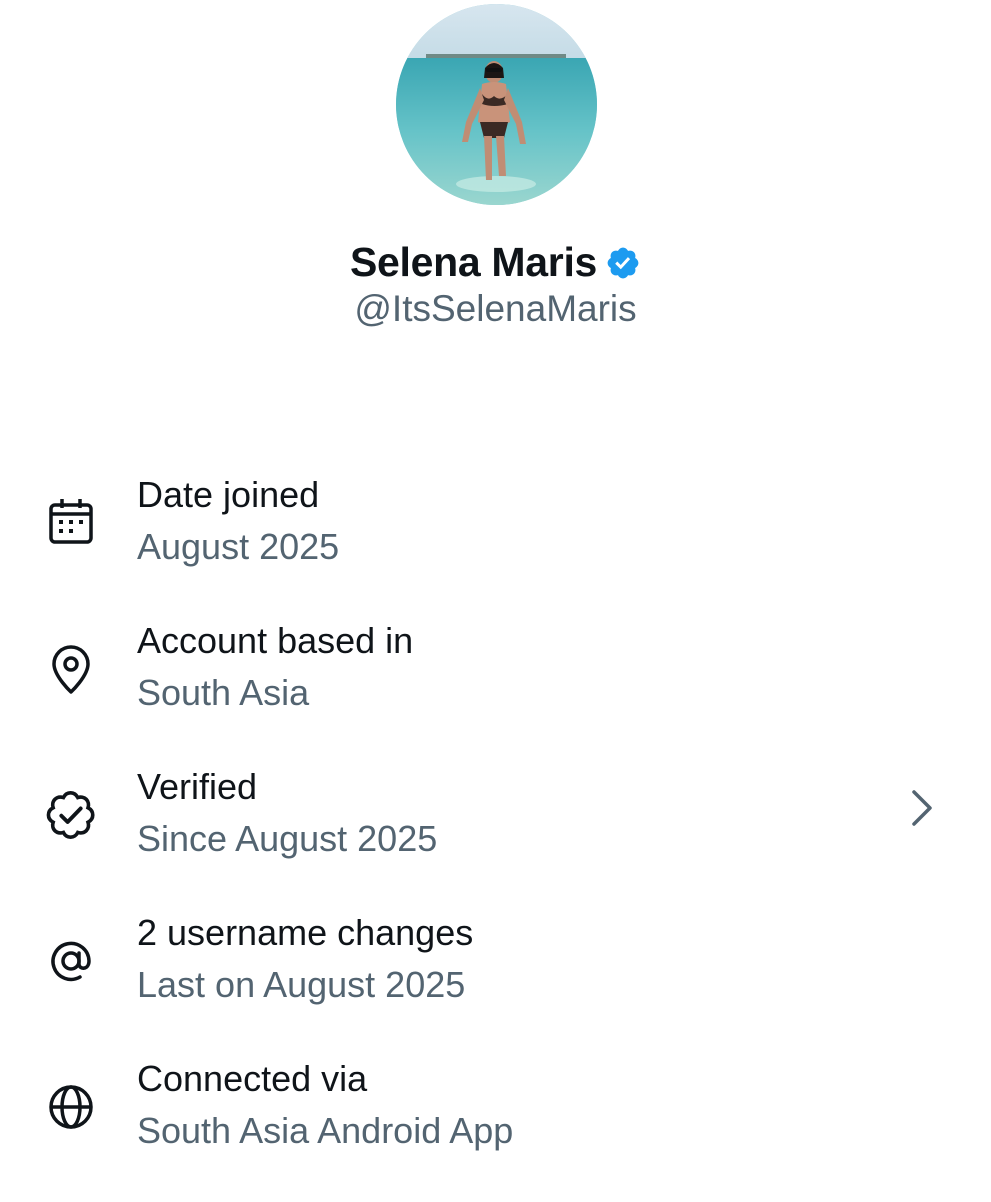 The width and height of the screenshot is (991, 1202). Describe the element at coordinates (325, 1130) in the screenshot. I see `info-value: South Asia Android App` at that location.